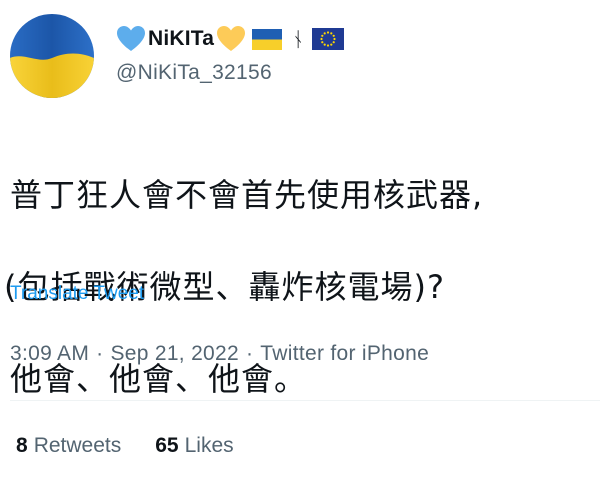  What do you see at coordinates (142, 446) in the screenshot?
I see `engagement-stats: 8 Retweets 65 Likes` at bounding box center [142, 446].